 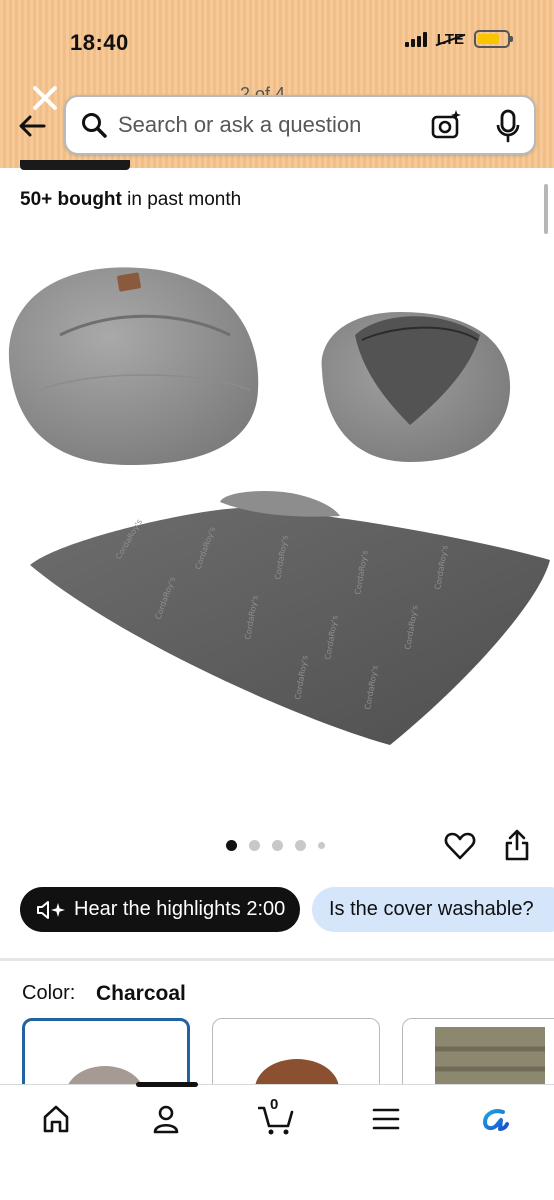 What do you see at coordinates (277, 84) in the screenshot?
I see `header-bar: 18:40 LTE 2 of 4` at bounding box center [277, 84].